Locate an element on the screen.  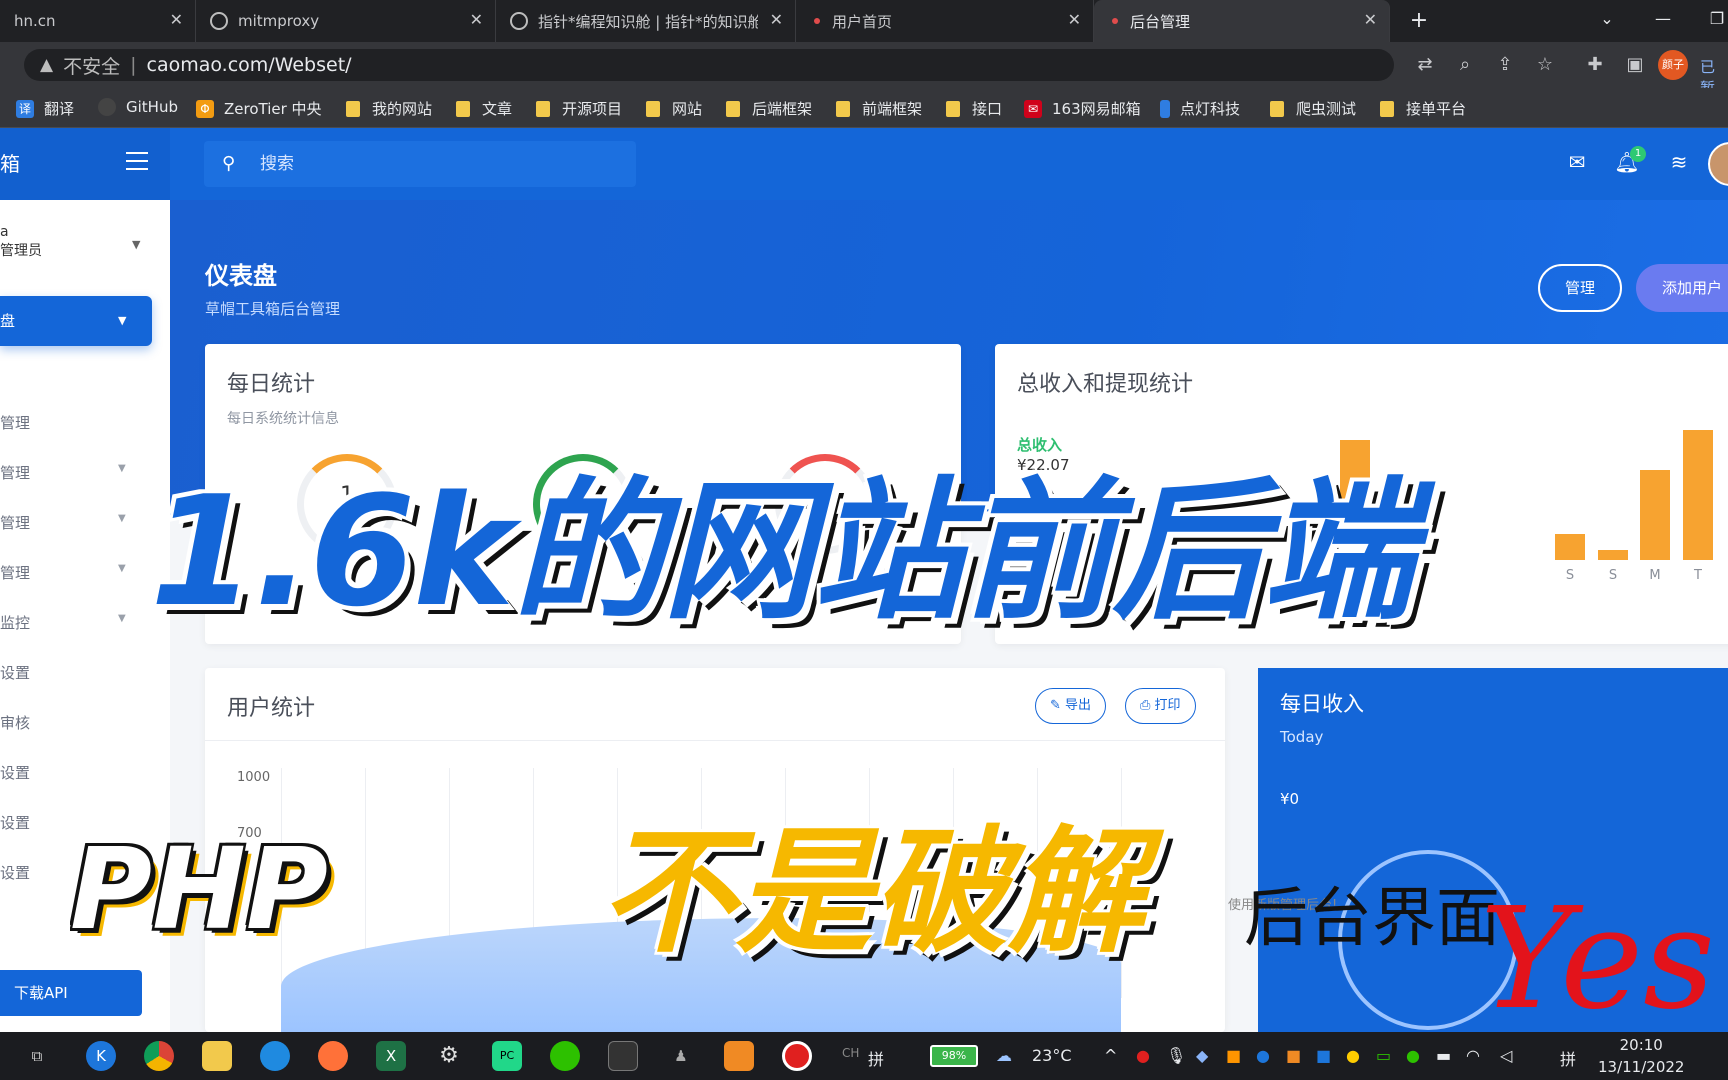
chrome-icon is located at coordinates (159, 1056).